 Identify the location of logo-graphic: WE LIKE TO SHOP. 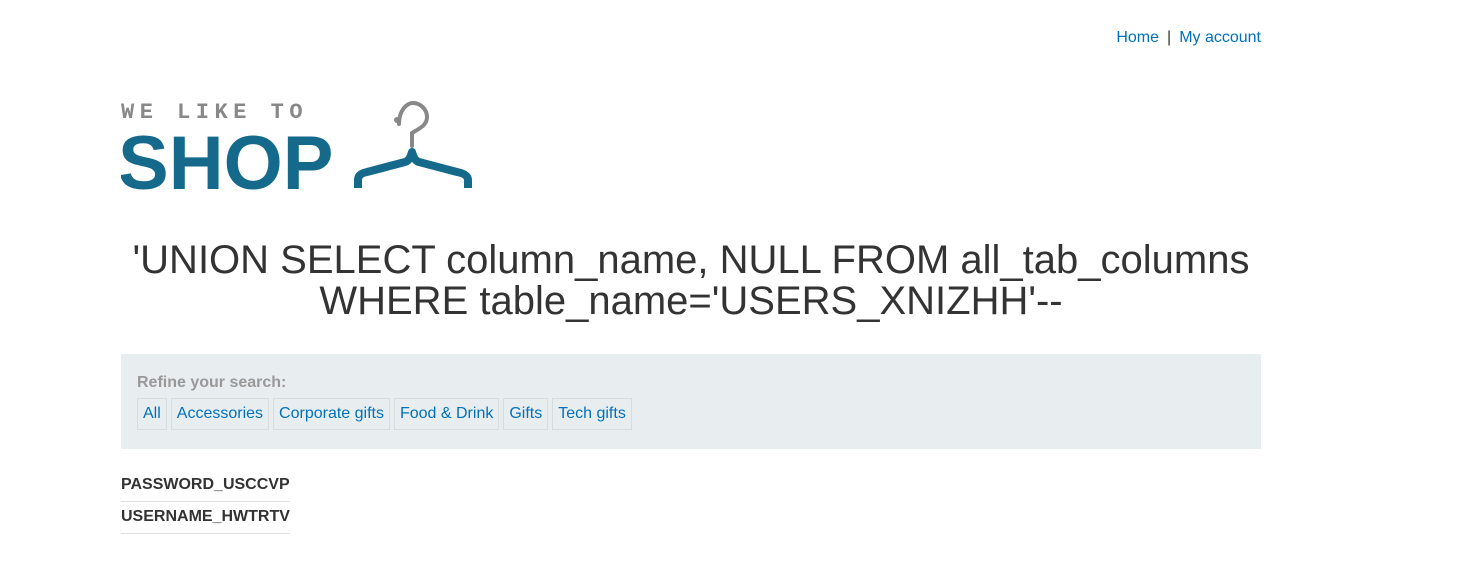
(295, 153).